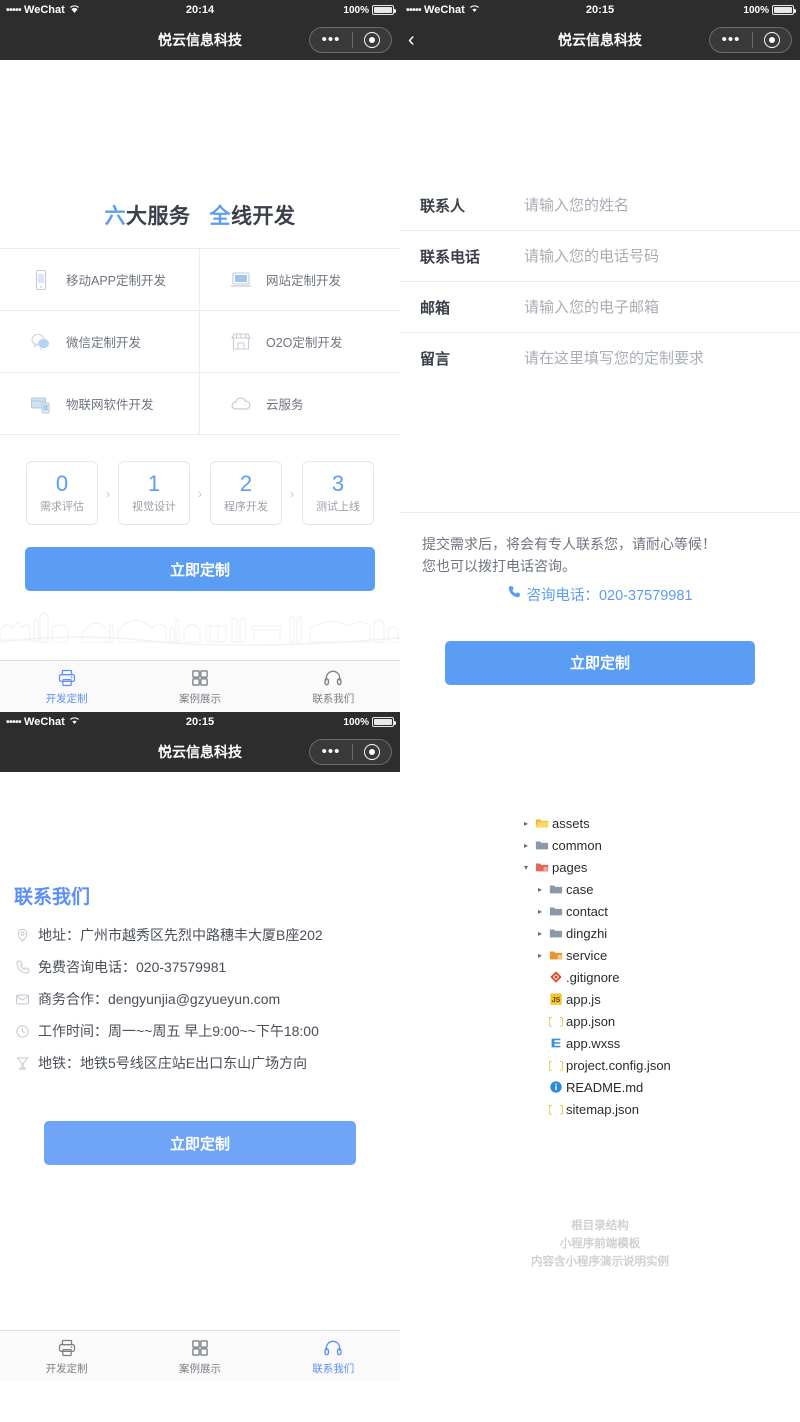  I want to click on status-bar: ••••• WeChat 20:15 100%, so click(600, 10).